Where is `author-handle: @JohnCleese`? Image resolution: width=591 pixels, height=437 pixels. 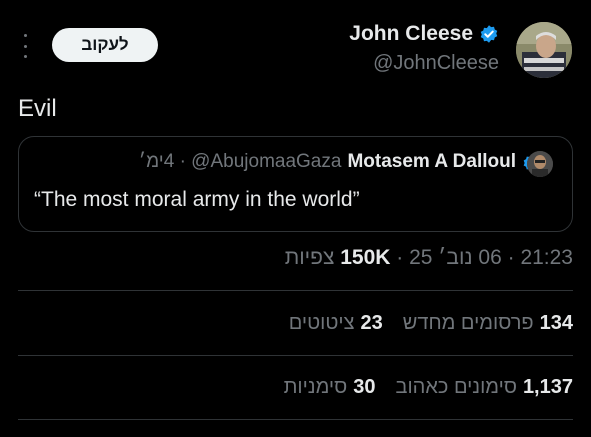 author-handle: @JohnCleese is located at coordinates (436, 63).